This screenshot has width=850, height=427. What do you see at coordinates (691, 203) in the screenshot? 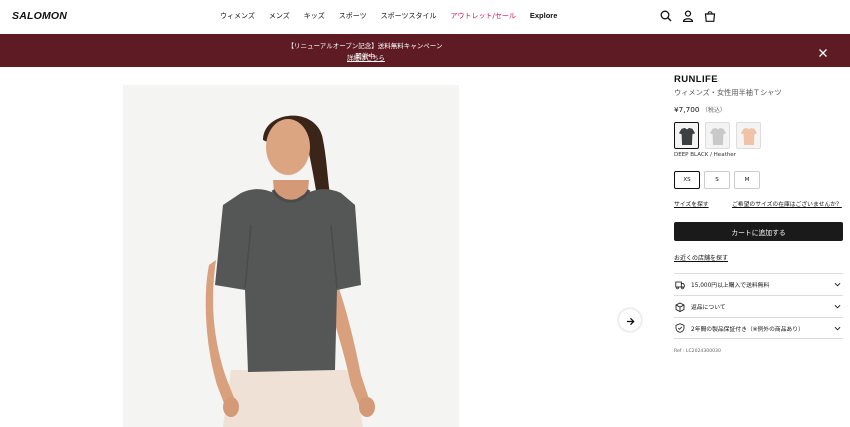
I see `size-guide-link: サイズを探す` at bounding box center [691, 203].